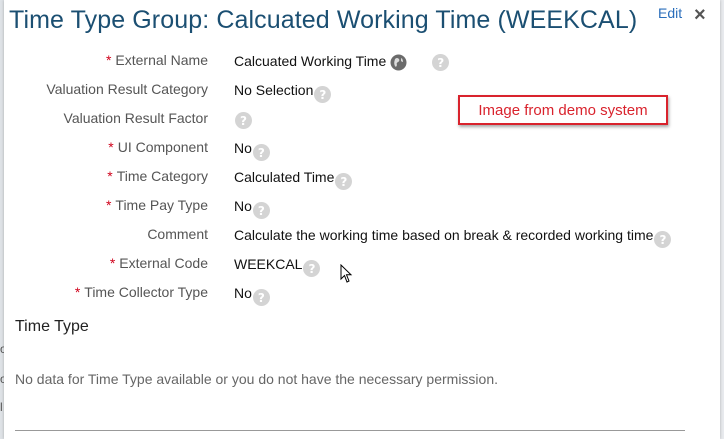  What do you see at coordinates (127, 89) in the screenshot?
I see `field-label: Valuation Result Category` at bounding box center [127, 89].